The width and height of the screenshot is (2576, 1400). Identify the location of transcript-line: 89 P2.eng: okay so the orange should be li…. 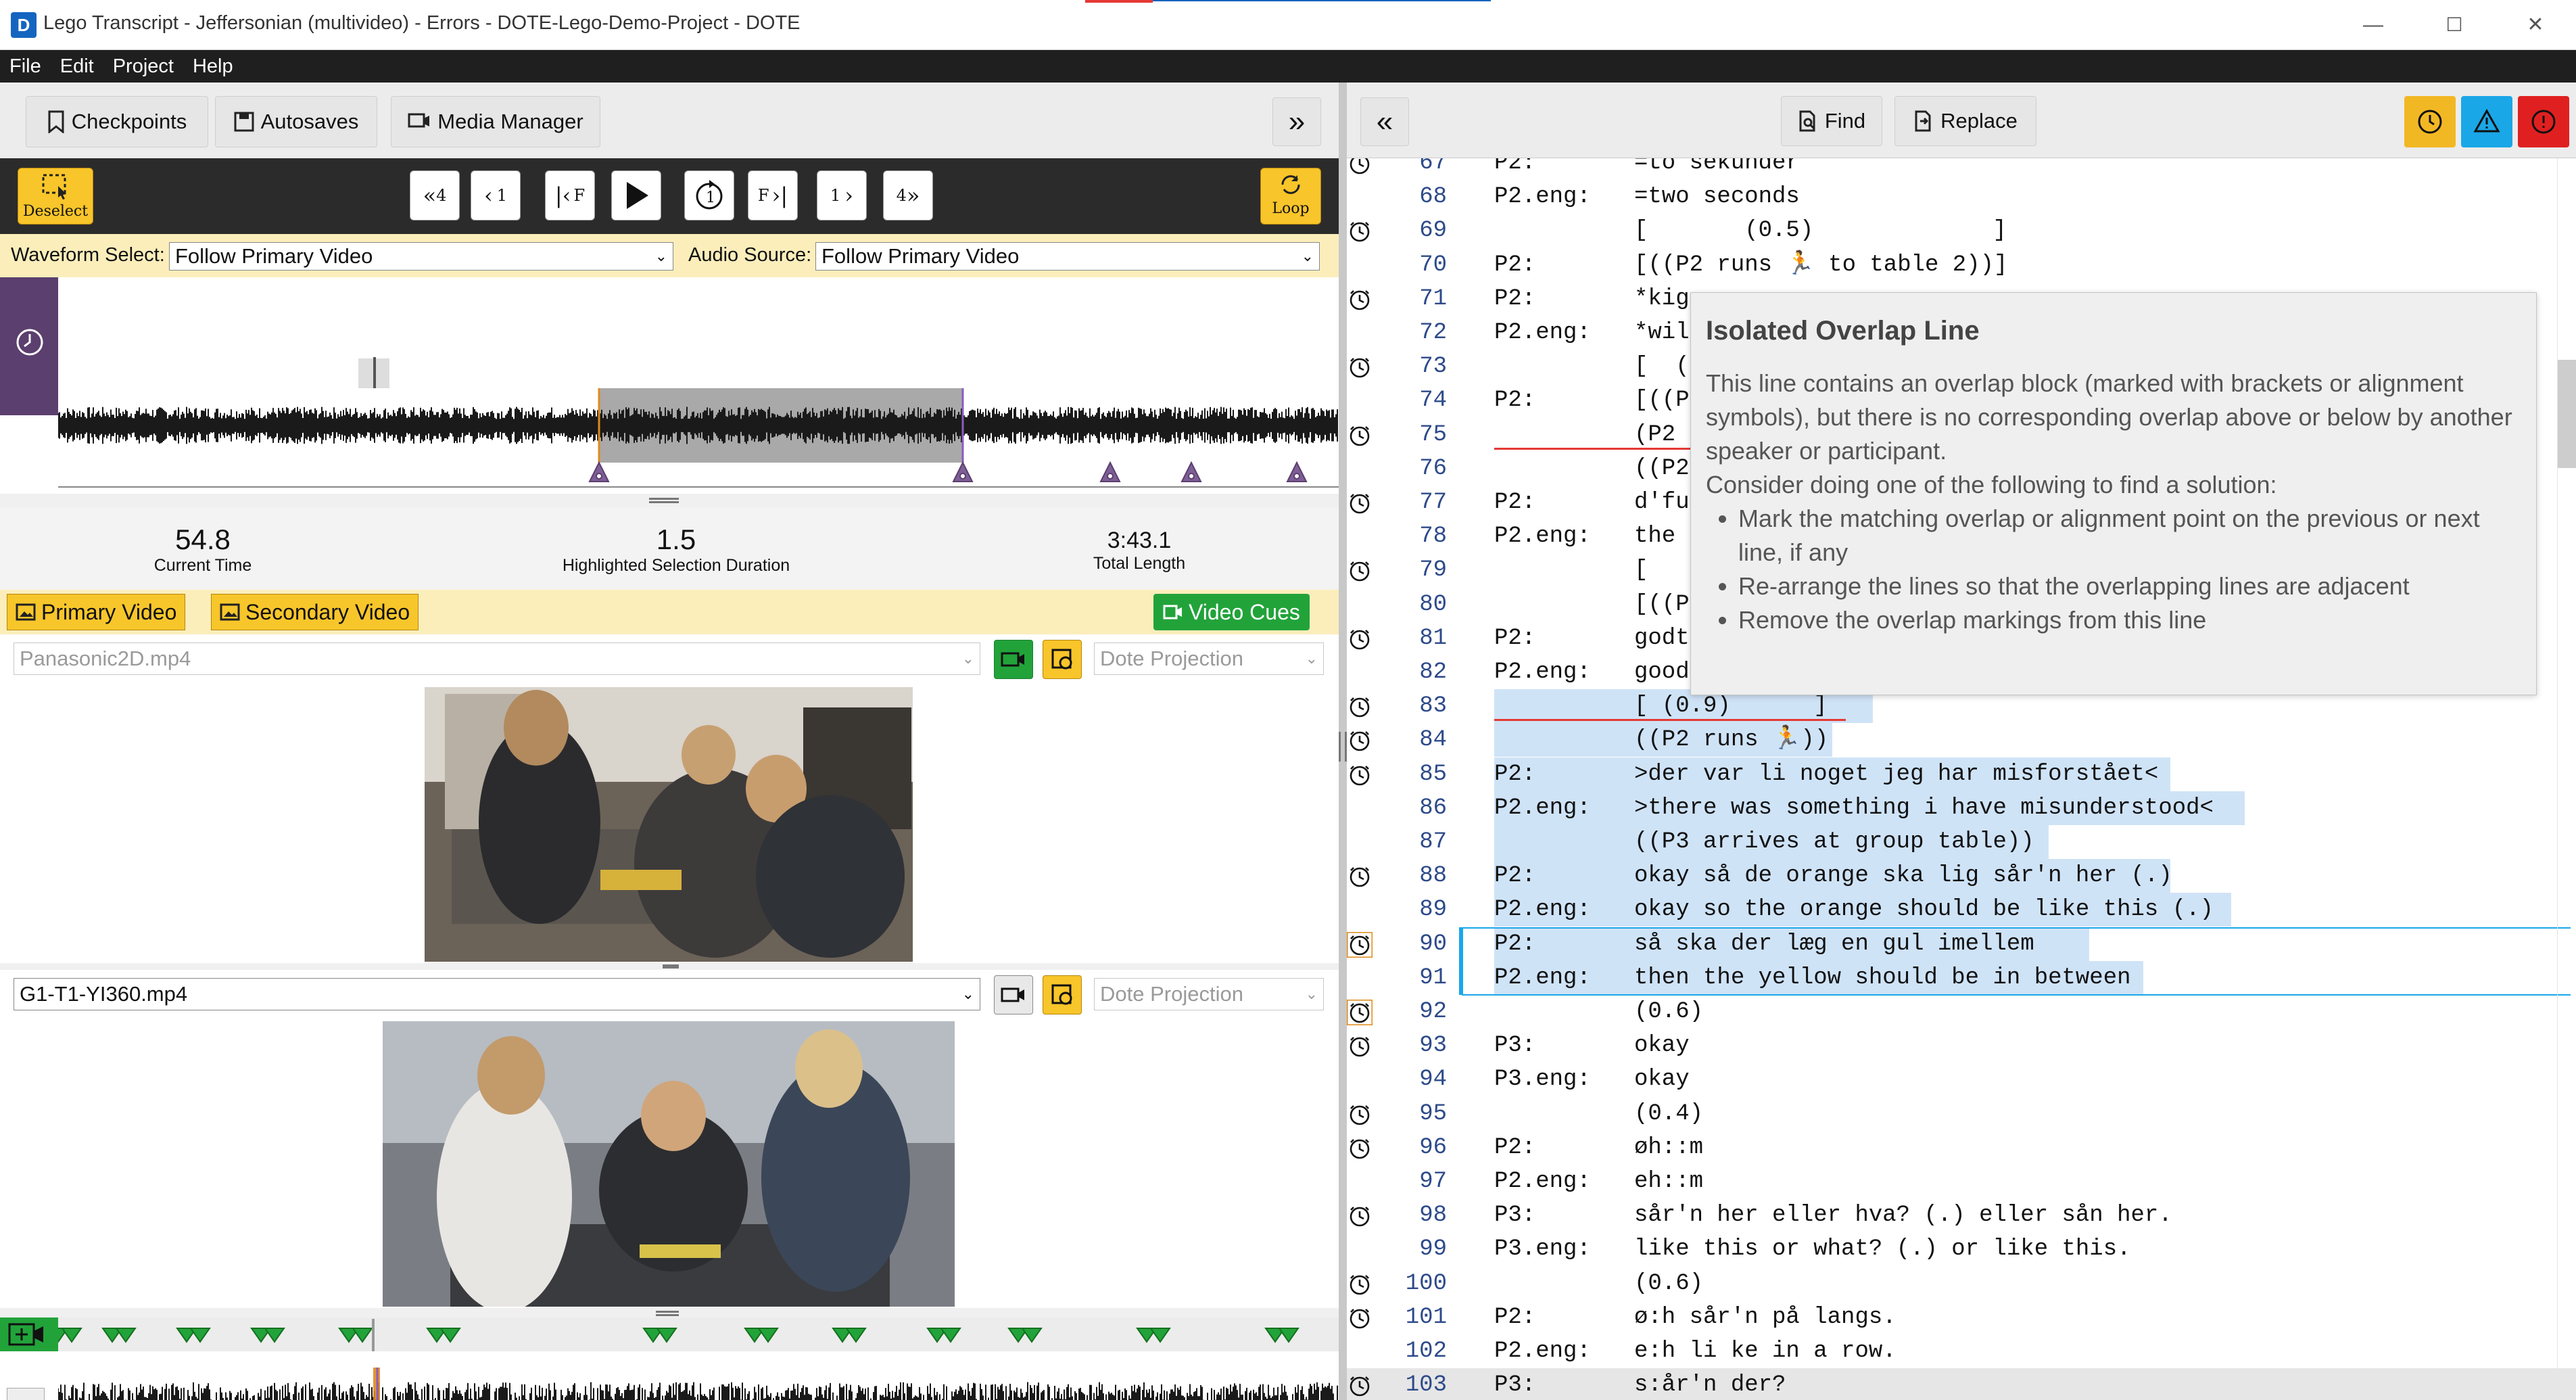
(1961, 910).